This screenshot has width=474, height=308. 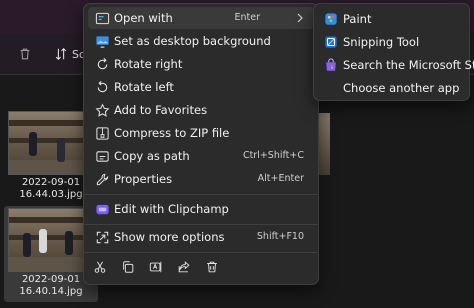 What do you see at coordinates (102, 133) in the screenshot?
I see `zip-icon` at bounding box center [102, 133].